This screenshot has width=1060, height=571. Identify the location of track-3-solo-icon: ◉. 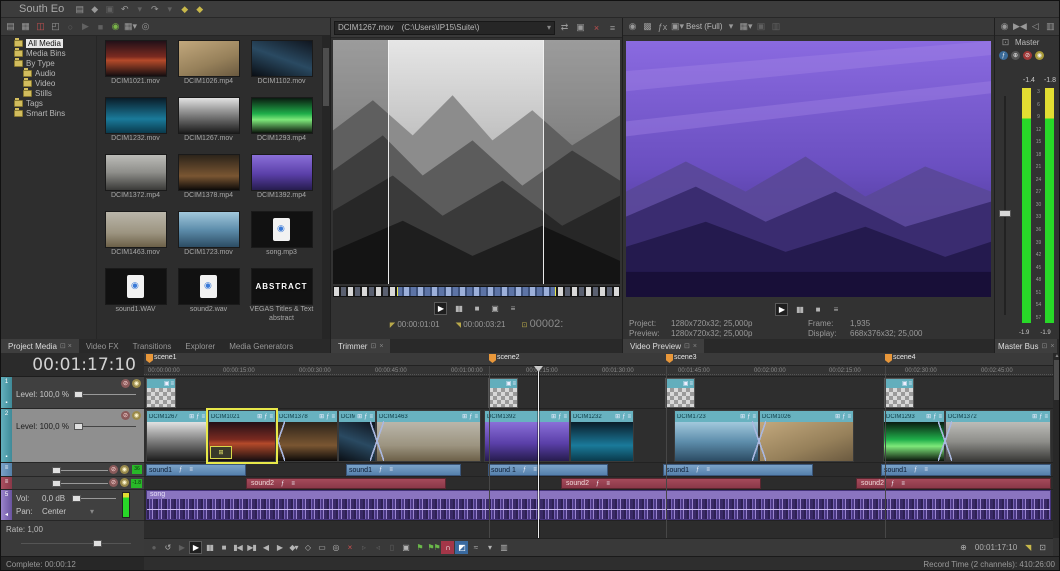
(124, 469).